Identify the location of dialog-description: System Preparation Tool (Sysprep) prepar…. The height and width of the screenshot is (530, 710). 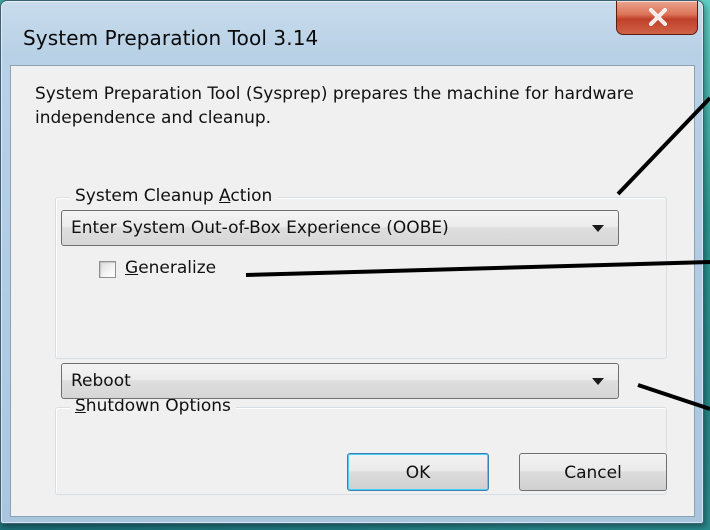
(334, 106).